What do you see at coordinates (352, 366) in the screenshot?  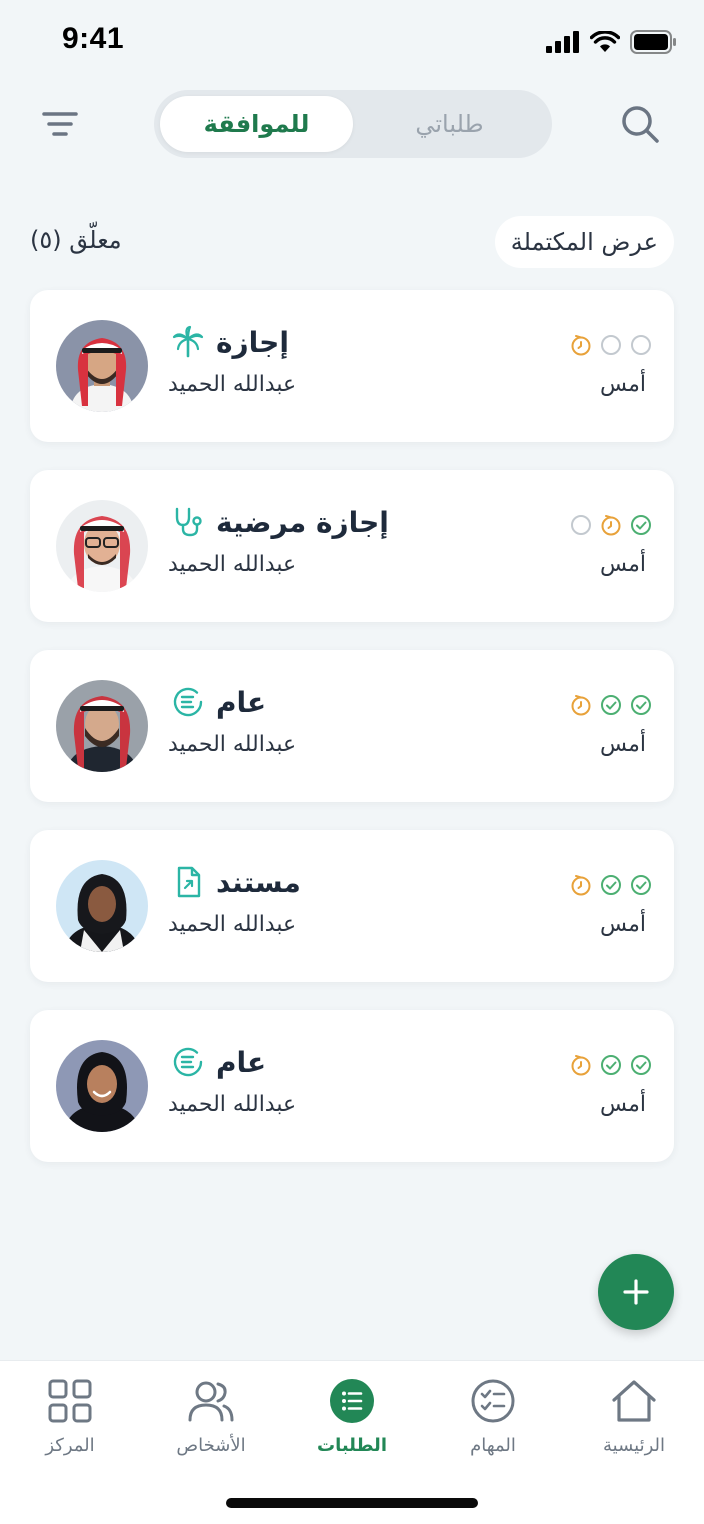 I see `request-card: إجازة عبدالله الحميد أمس` at bounding box center [352, 366].